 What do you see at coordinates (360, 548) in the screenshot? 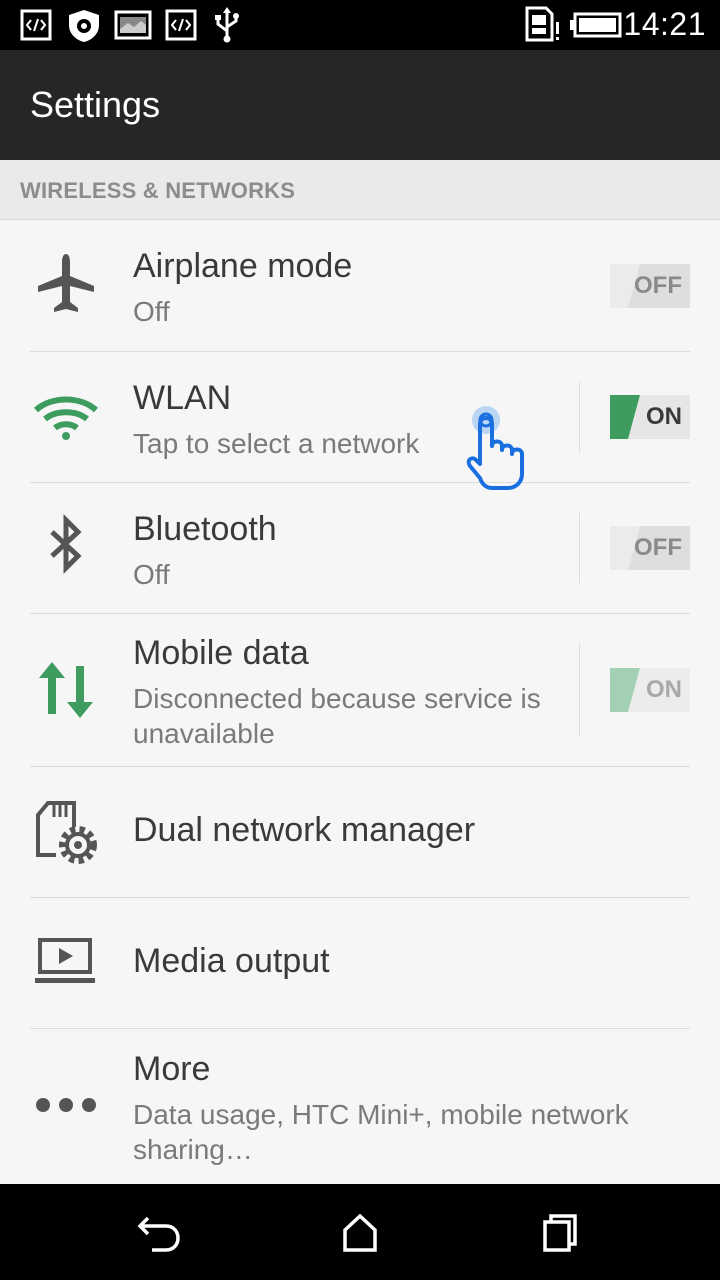
I see `setting-bluetooth: Bluetooth Off OFF` at bounding box center [360, 548].